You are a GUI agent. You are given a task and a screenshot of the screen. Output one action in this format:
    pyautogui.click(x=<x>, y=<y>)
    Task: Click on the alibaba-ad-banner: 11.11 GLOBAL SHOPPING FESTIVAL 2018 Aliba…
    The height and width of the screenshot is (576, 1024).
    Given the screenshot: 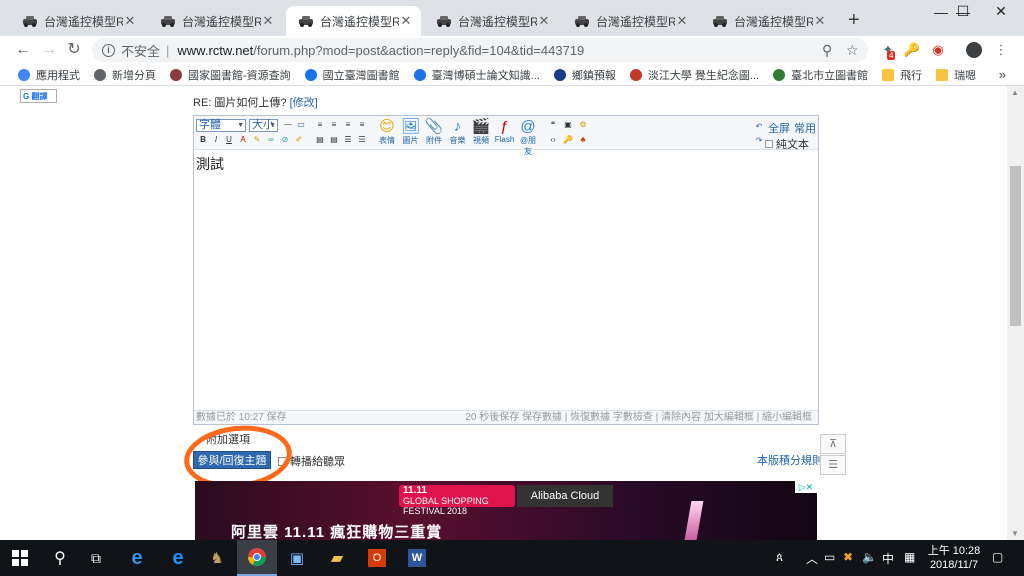 What is the action you would take?
    pyautogui.click(x=506, y=510)
    